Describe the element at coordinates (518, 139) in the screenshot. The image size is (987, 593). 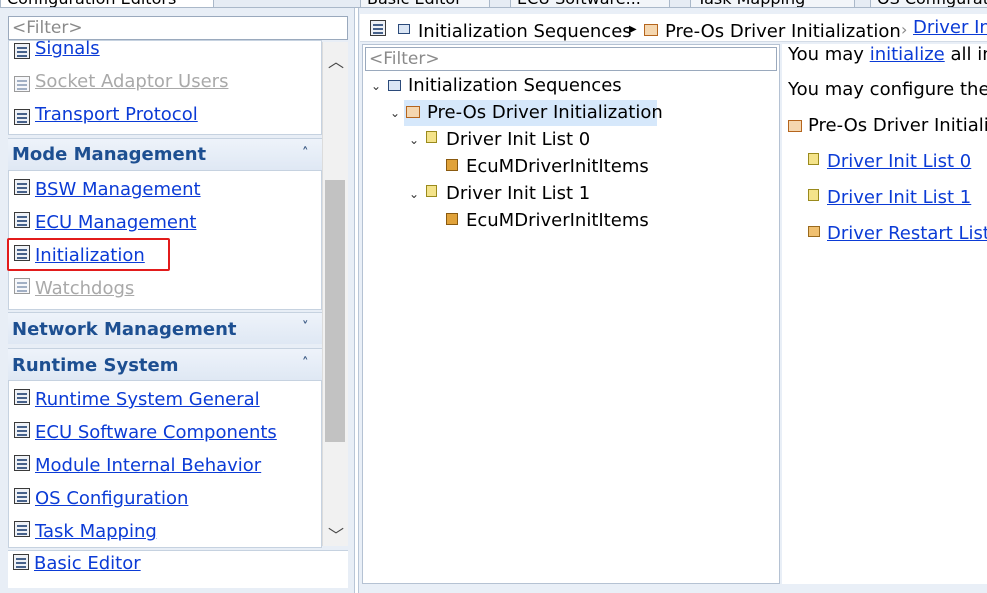
I see `tree-node-driver-init-list-0: Driver Init List 0` at that location.